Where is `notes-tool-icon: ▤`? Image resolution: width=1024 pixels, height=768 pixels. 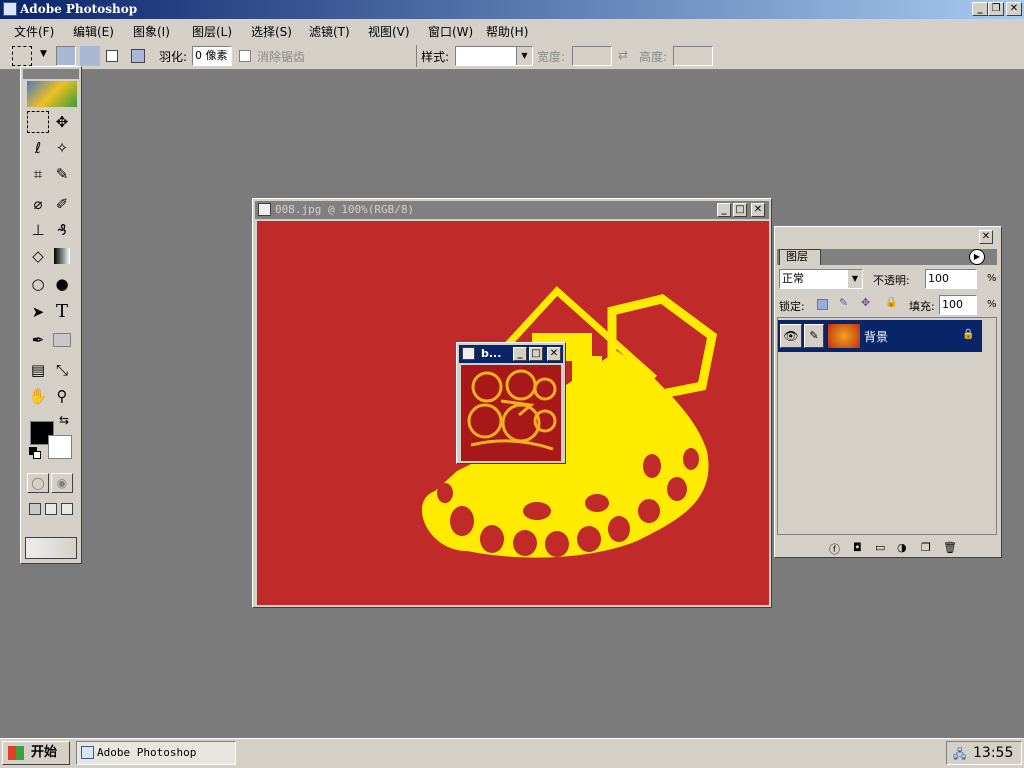
notes-tool-icon: ▤ is located at coordinates (38, 370).